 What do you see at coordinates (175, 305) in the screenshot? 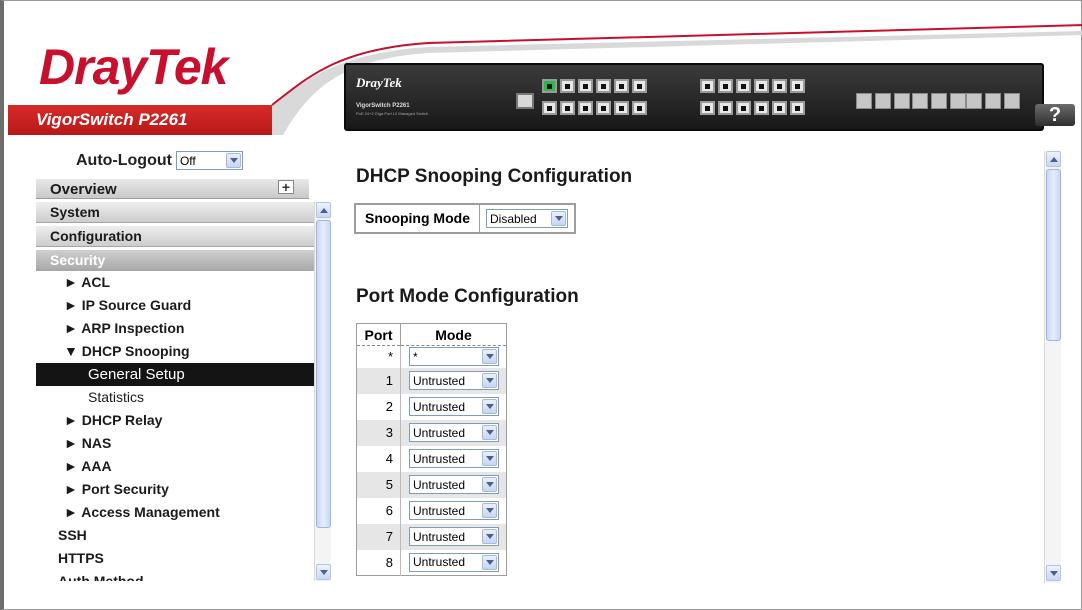
I see `nav-item-ip-source-guard: ► IP Source Guard` at bounding box center [175, 305].